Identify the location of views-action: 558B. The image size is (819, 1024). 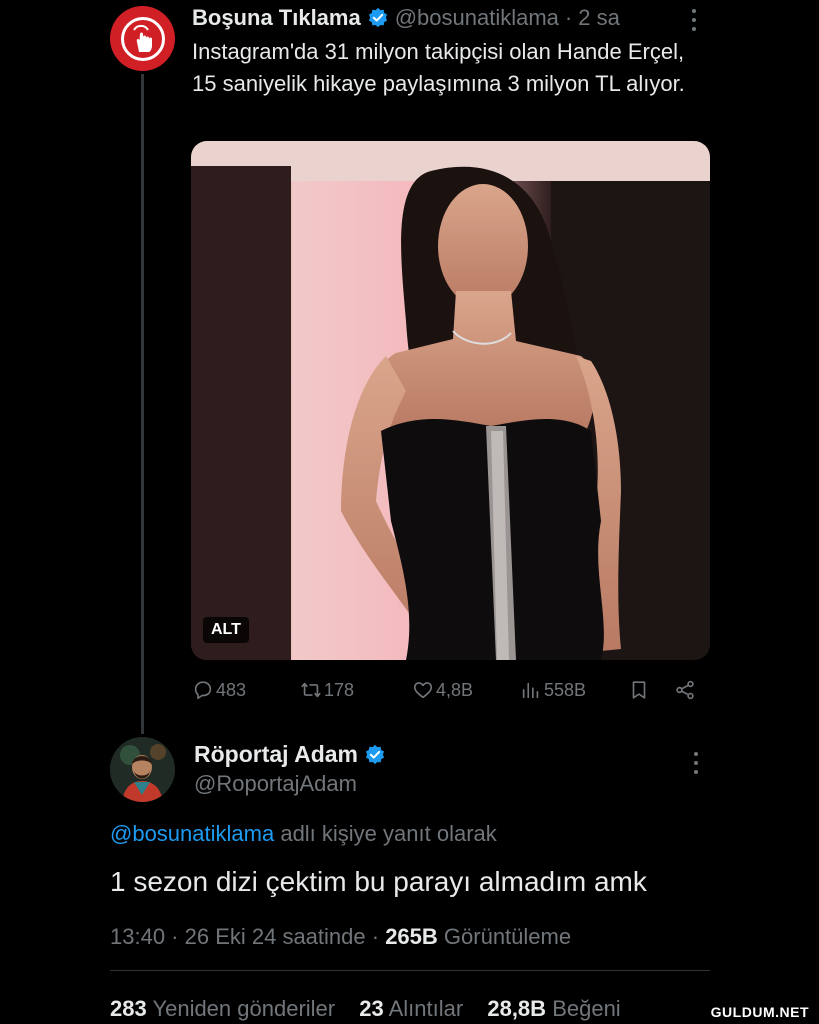
(553, 690).